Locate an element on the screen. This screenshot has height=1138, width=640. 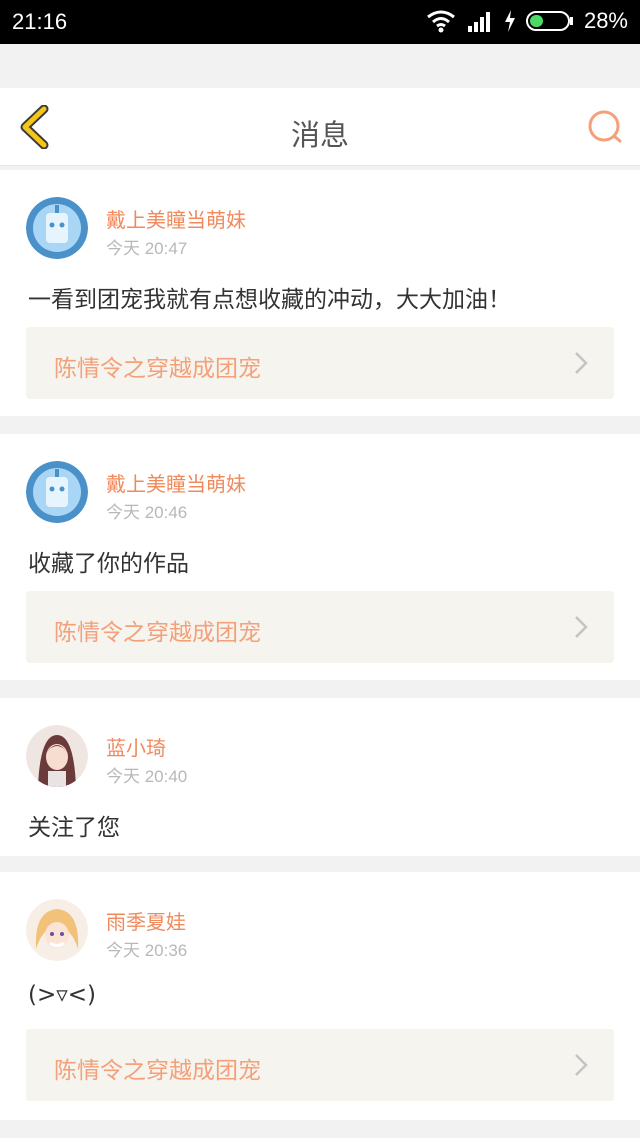
search-button is located at coordinates (605, 127).